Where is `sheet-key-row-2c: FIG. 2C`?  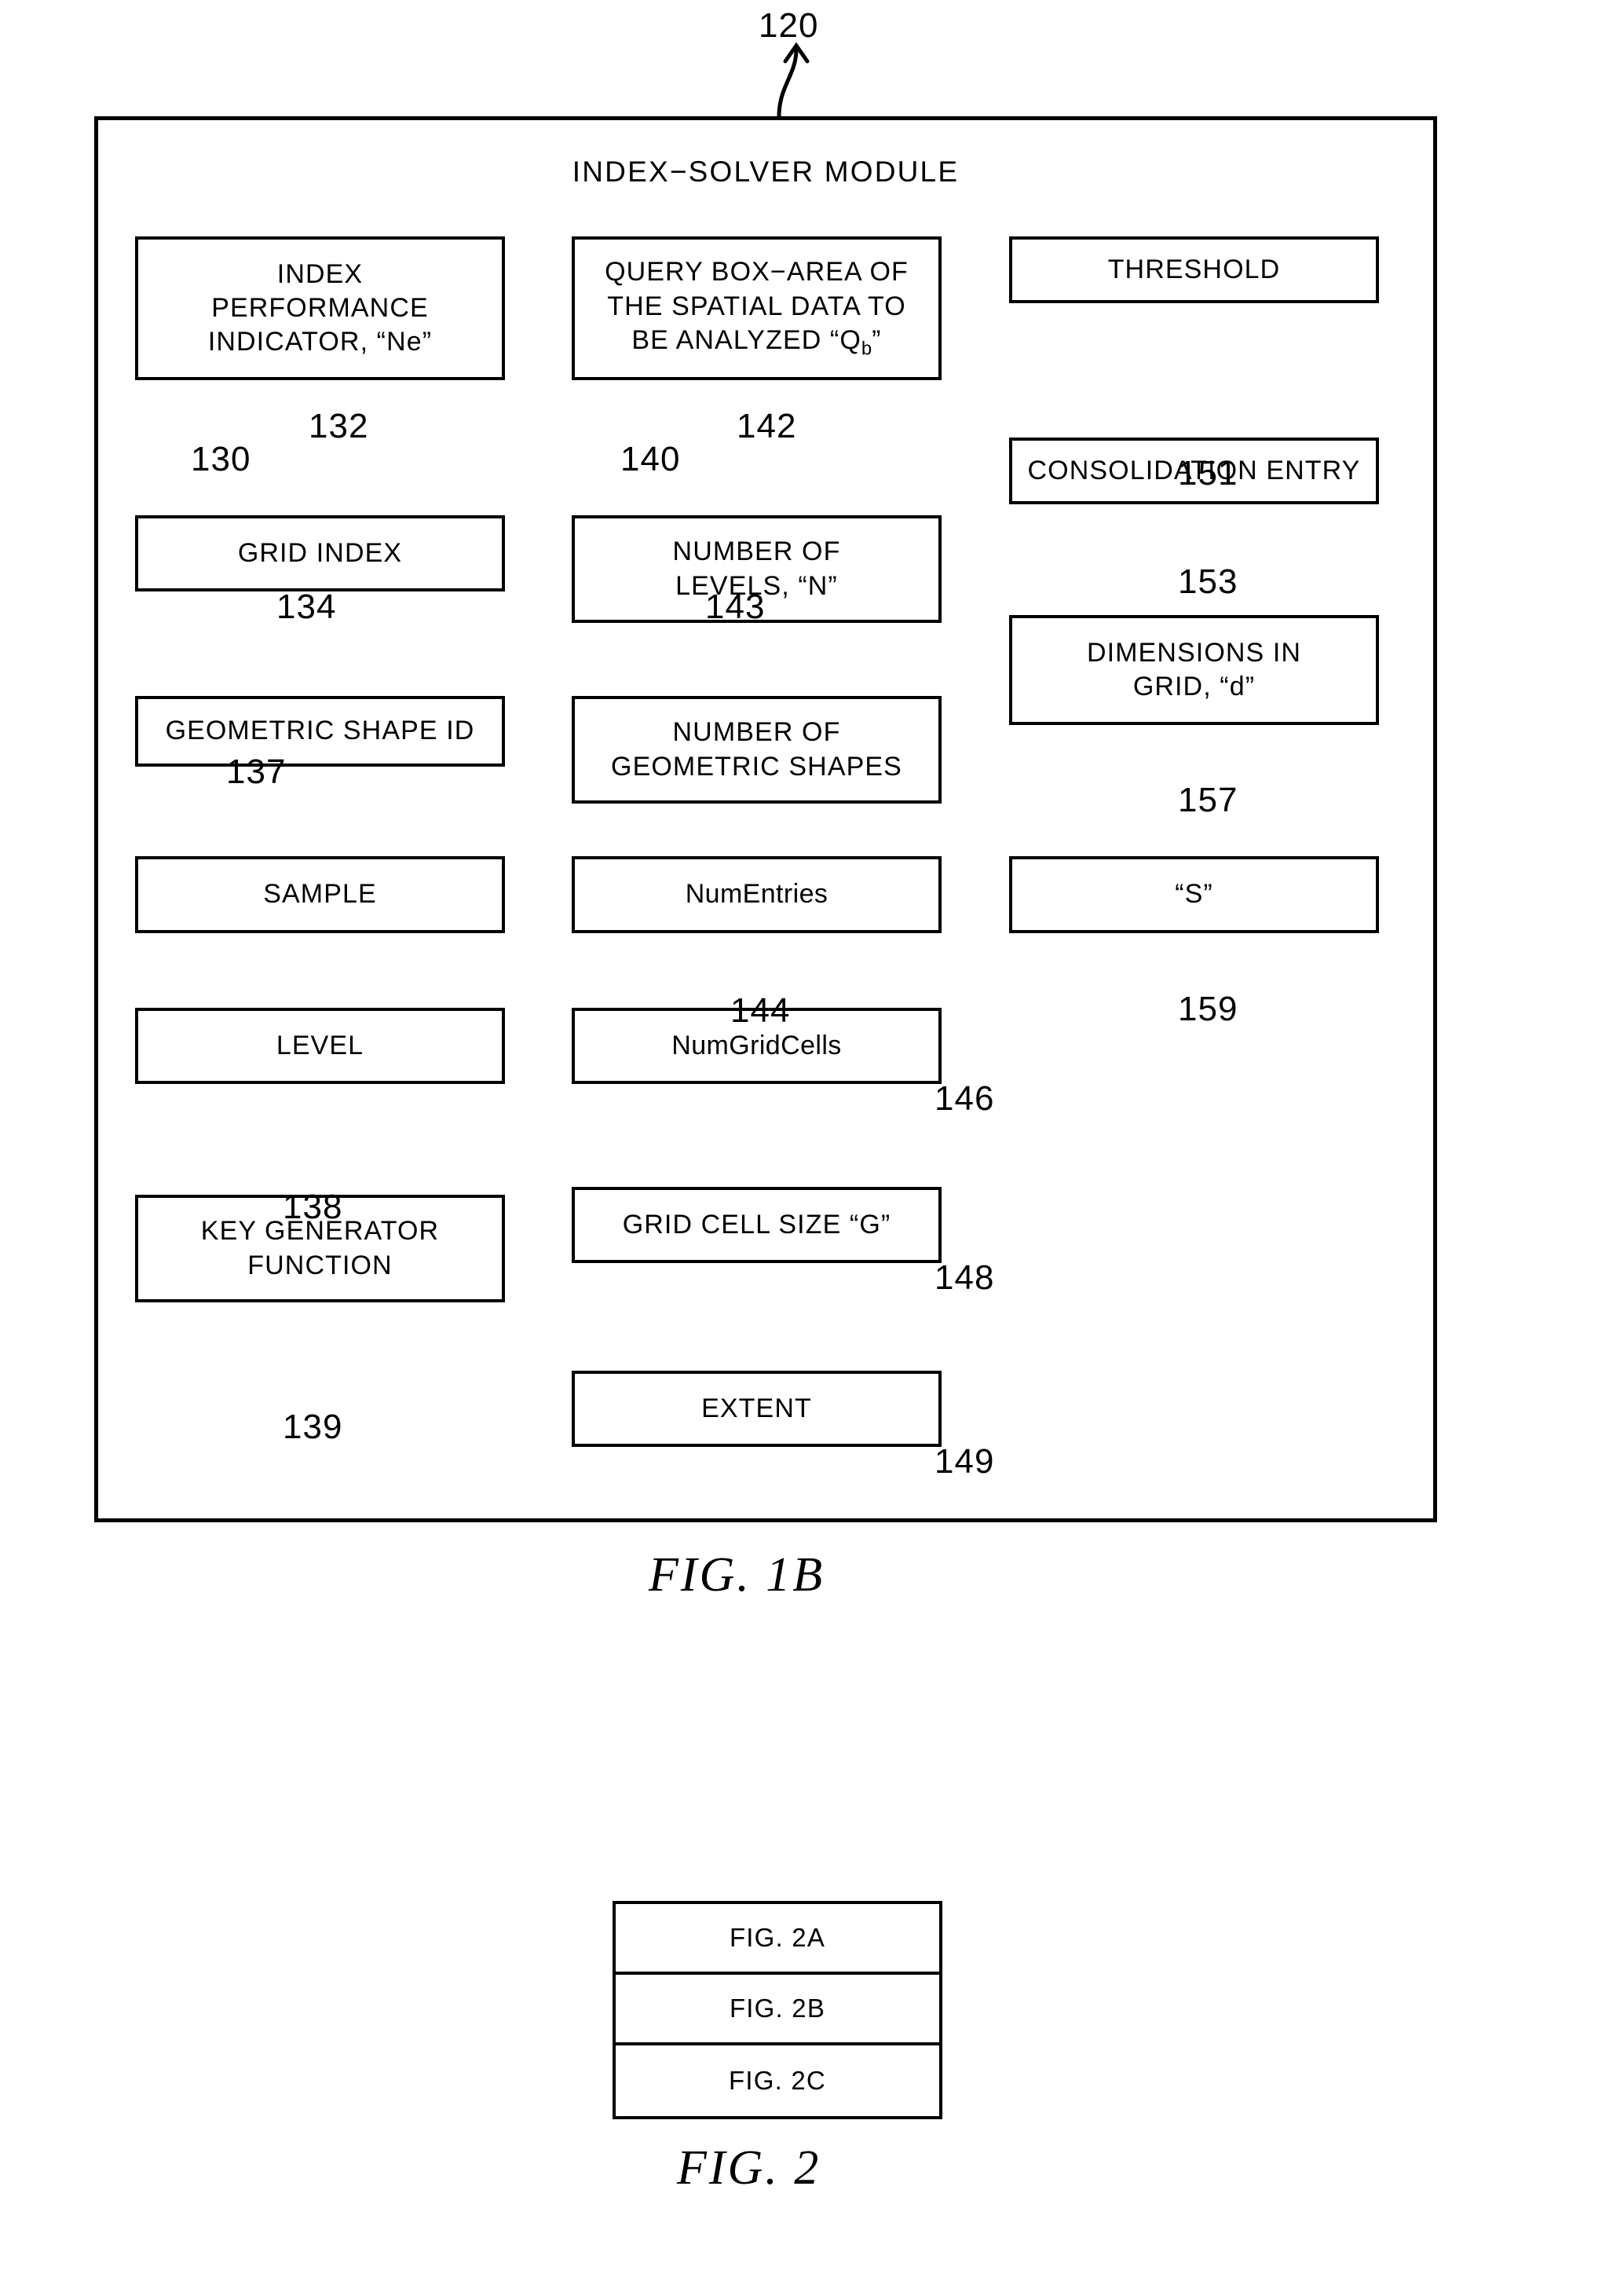 sheet-key-row-2c: FIG. 2C is located at coordinates (777, 2080).